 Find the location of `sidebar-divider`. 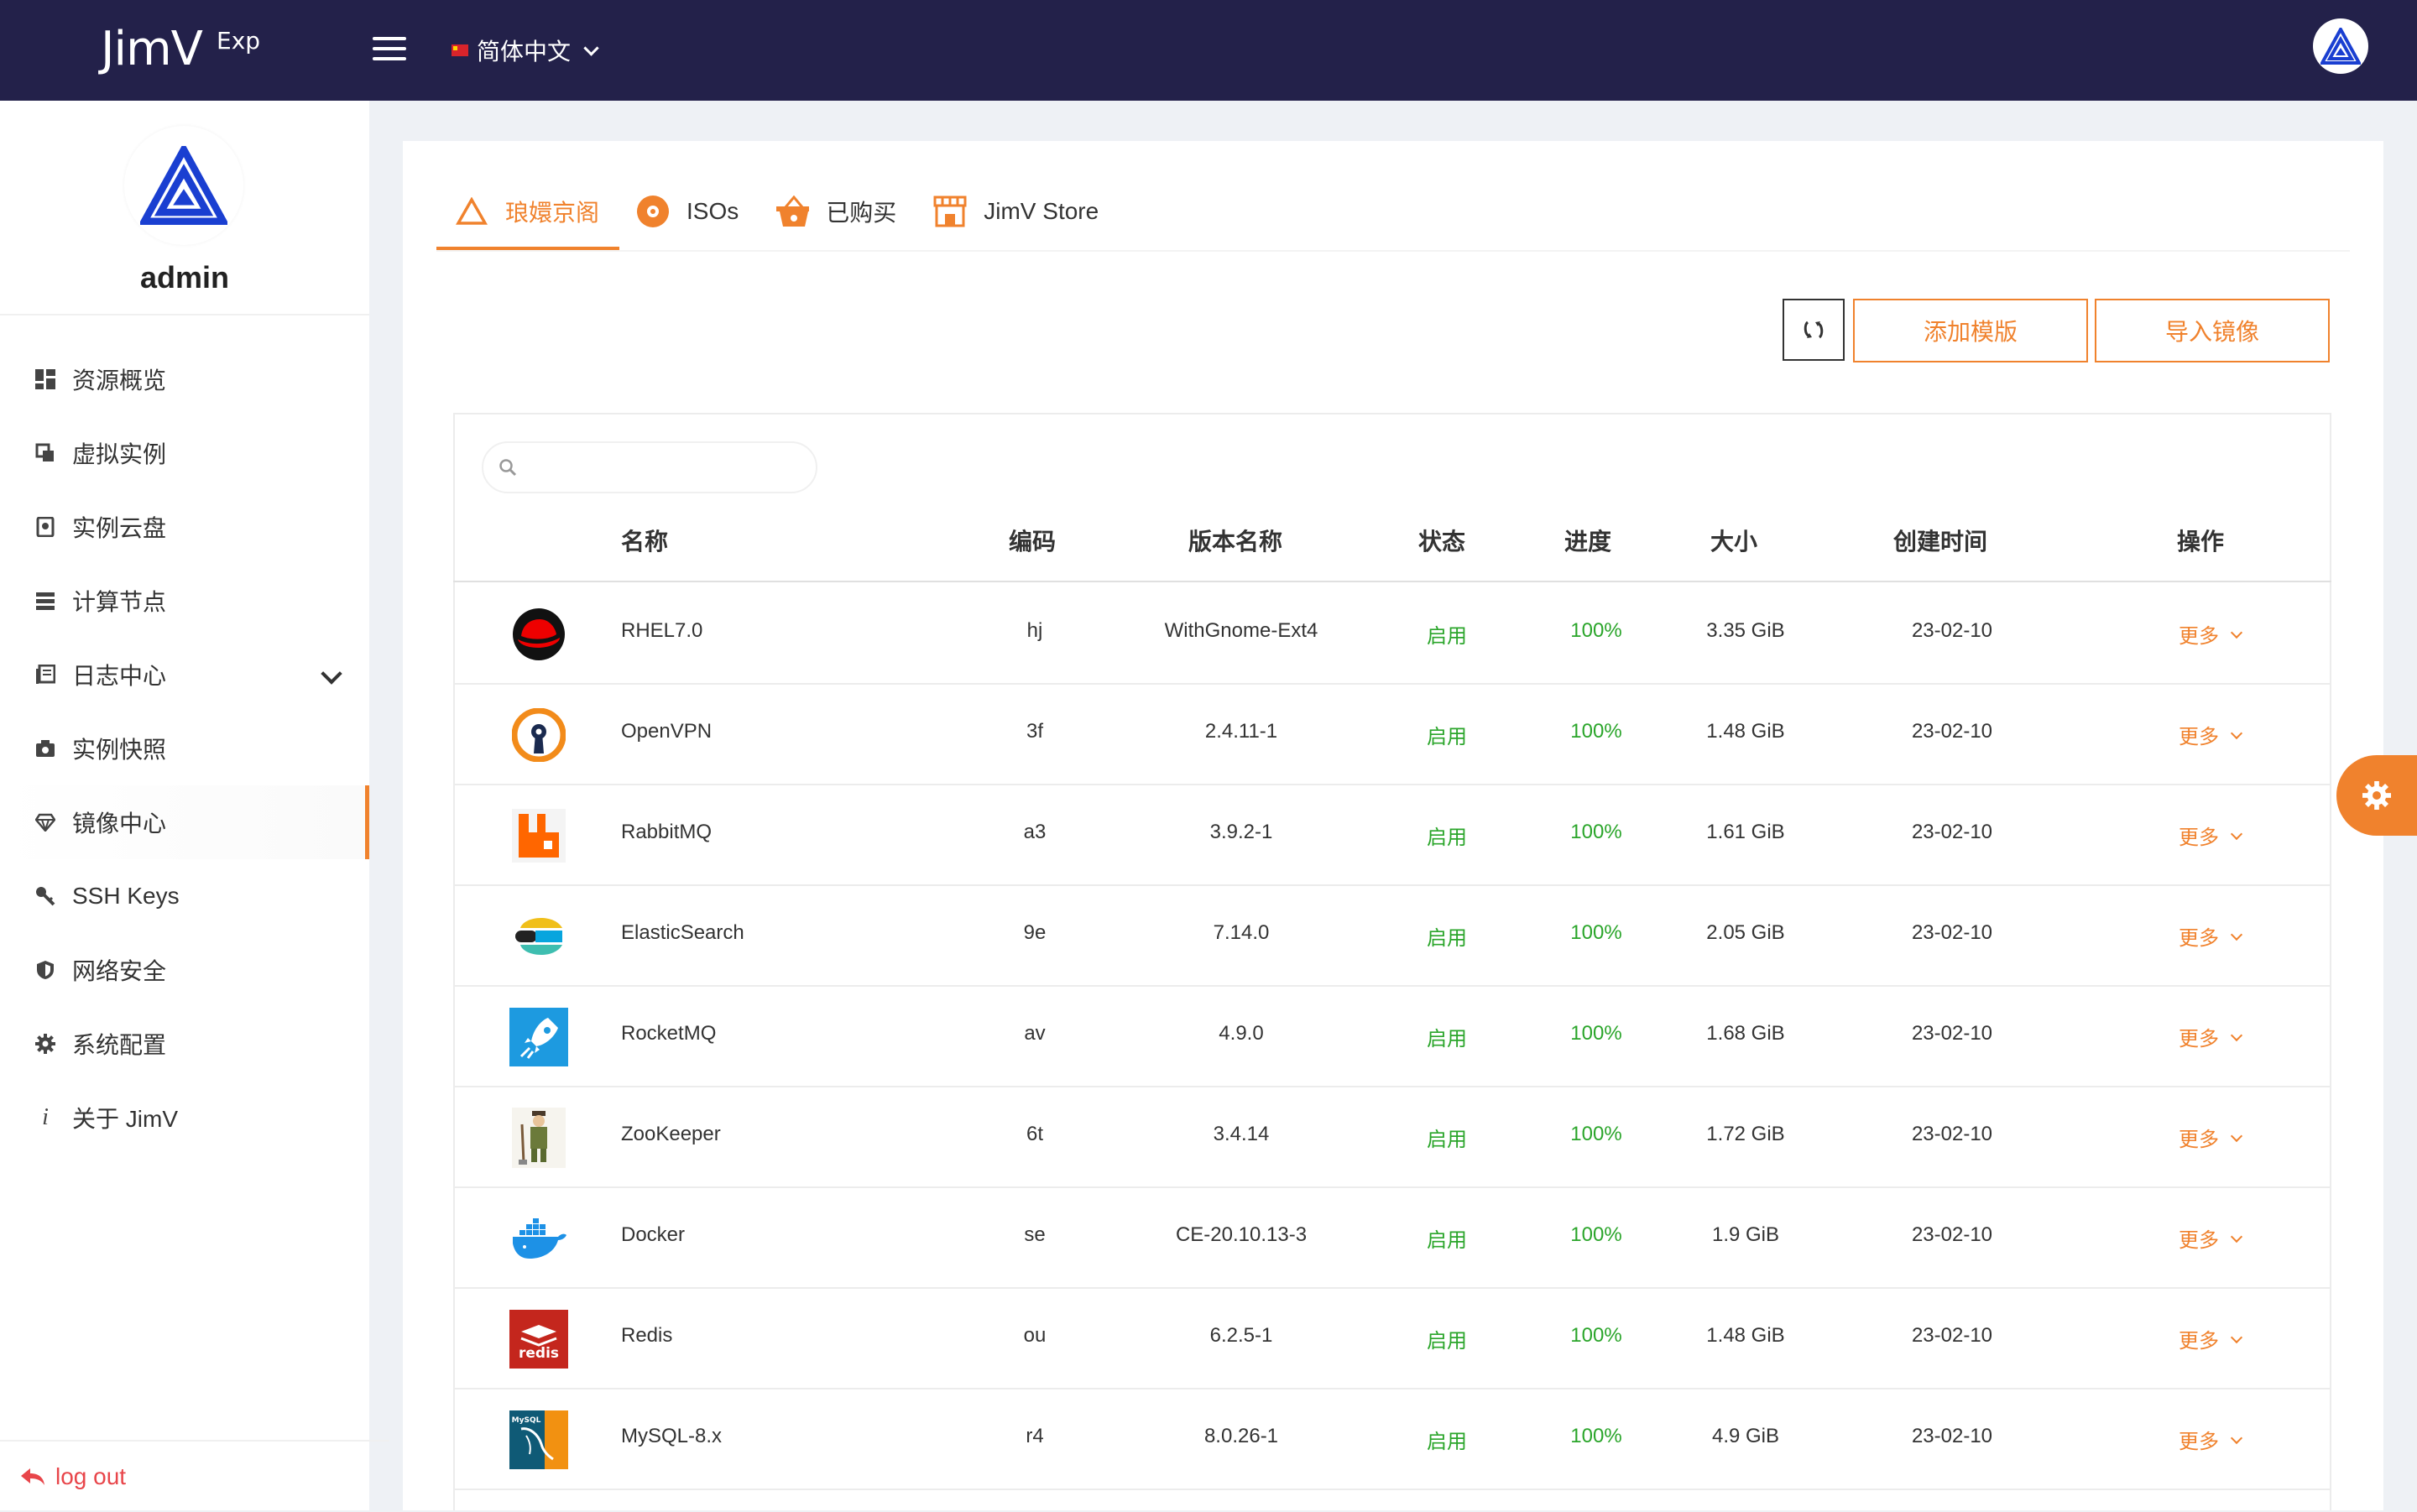

sidebar-divider is located at coordinates (184, 314).